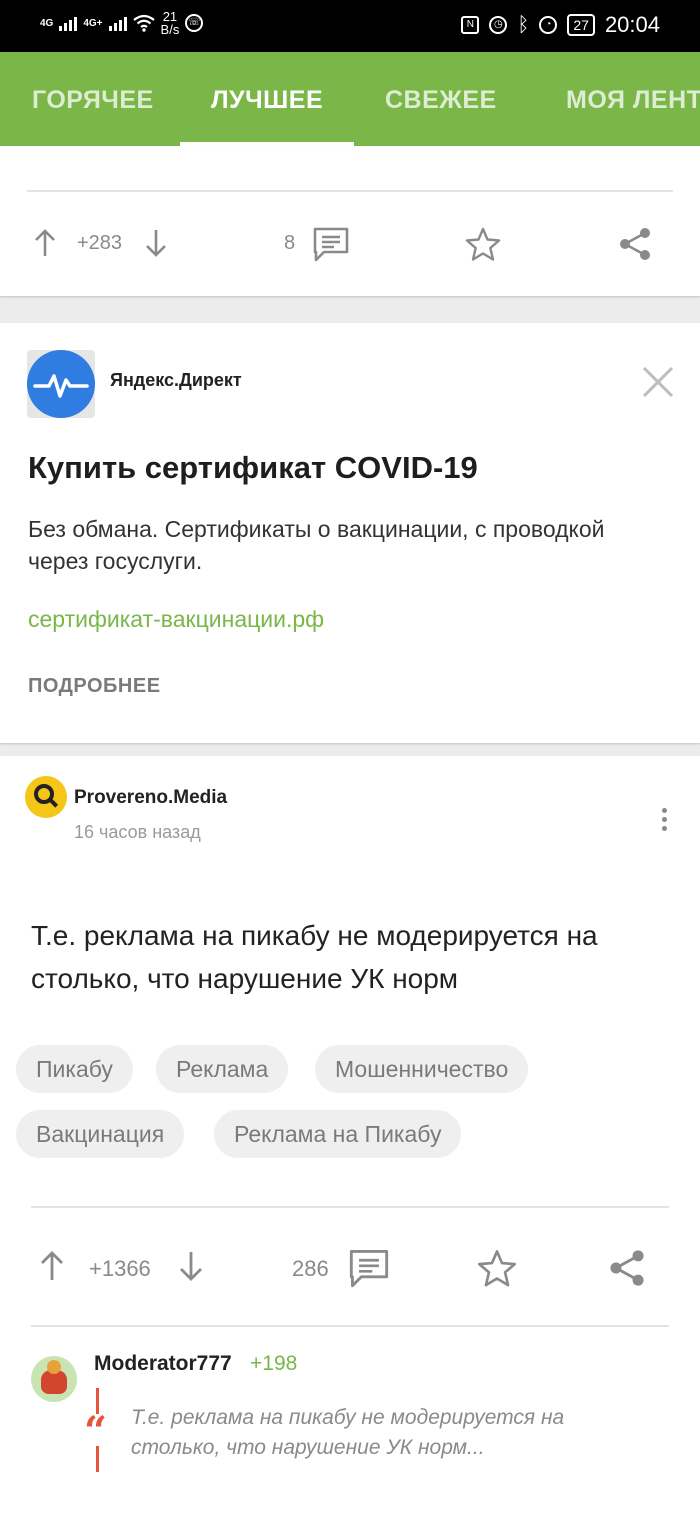 The image size is (700, 1517). I want to click on close-icon, so click(658, 382).